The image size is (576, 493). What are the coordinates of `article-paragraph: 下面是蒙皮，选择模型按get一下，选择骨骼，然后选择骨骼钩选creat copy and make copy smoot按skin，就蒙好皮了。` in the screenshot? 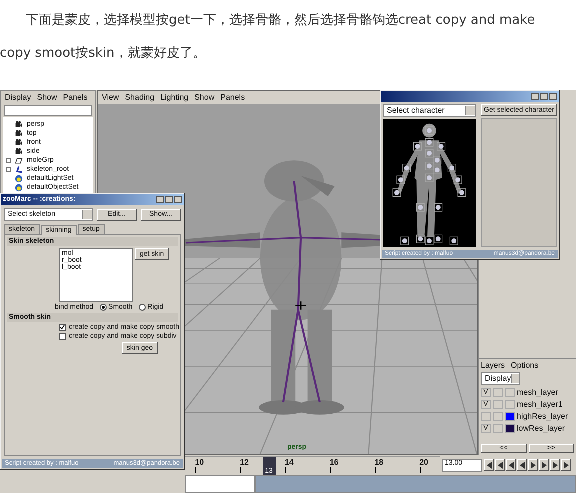 It's located at (268, 37).